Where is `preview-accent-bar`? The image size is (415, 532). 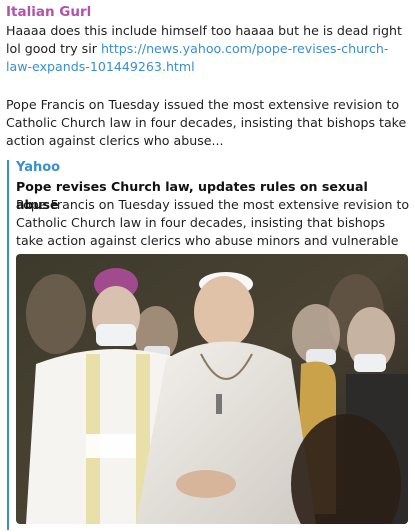 preview-accent-bar is located at coordinates (8, 345).